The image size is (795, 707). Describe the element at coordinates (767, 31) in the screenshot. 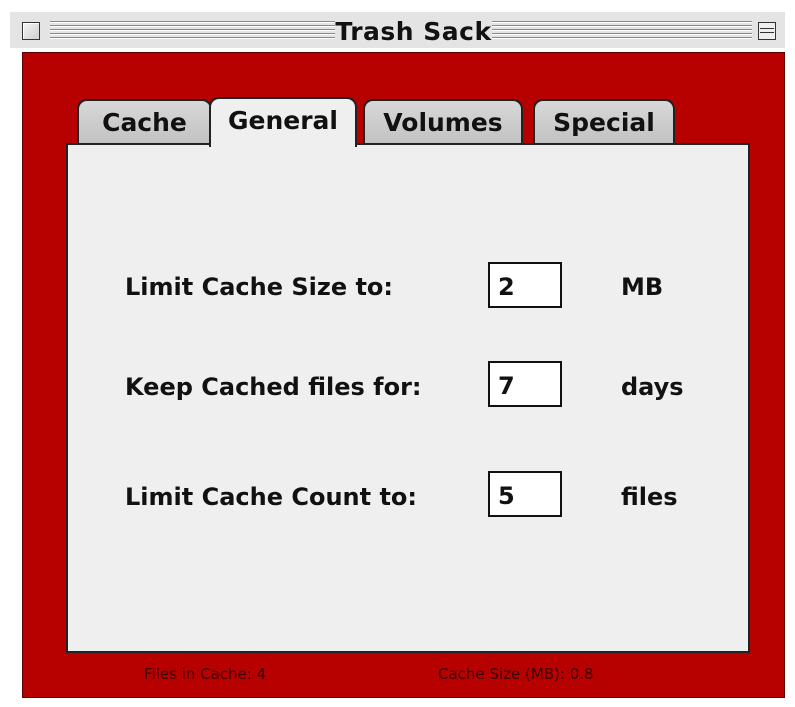

I see `collapse-box-icon` at that location.